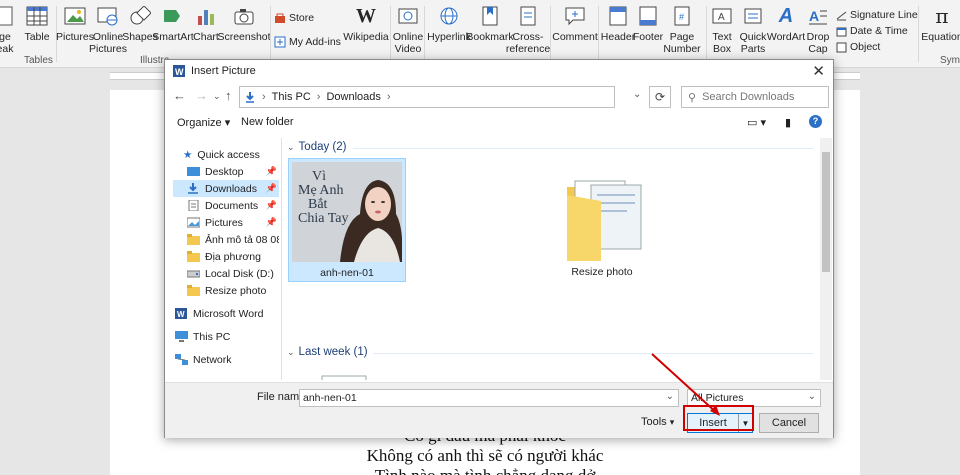 The image size is (960, 475). What do you see at coordinates (307, 42) in the screenshot?
I see `my-addins-button: My Add-ins` at bounding box center [307, 42].